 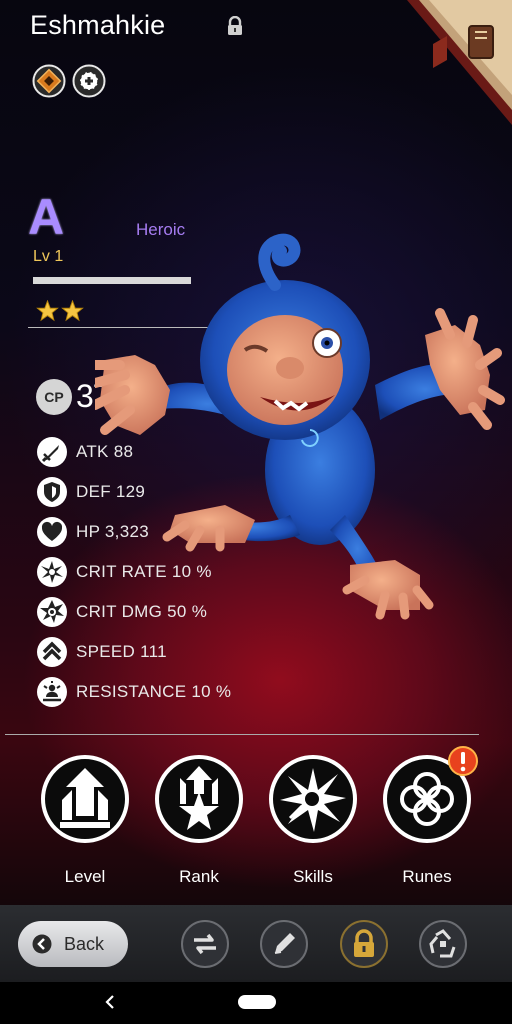 What do you see at coordinates (199, 799) in the screenshot?
I see `rank-star-icon` at bounding box center [199, 799].